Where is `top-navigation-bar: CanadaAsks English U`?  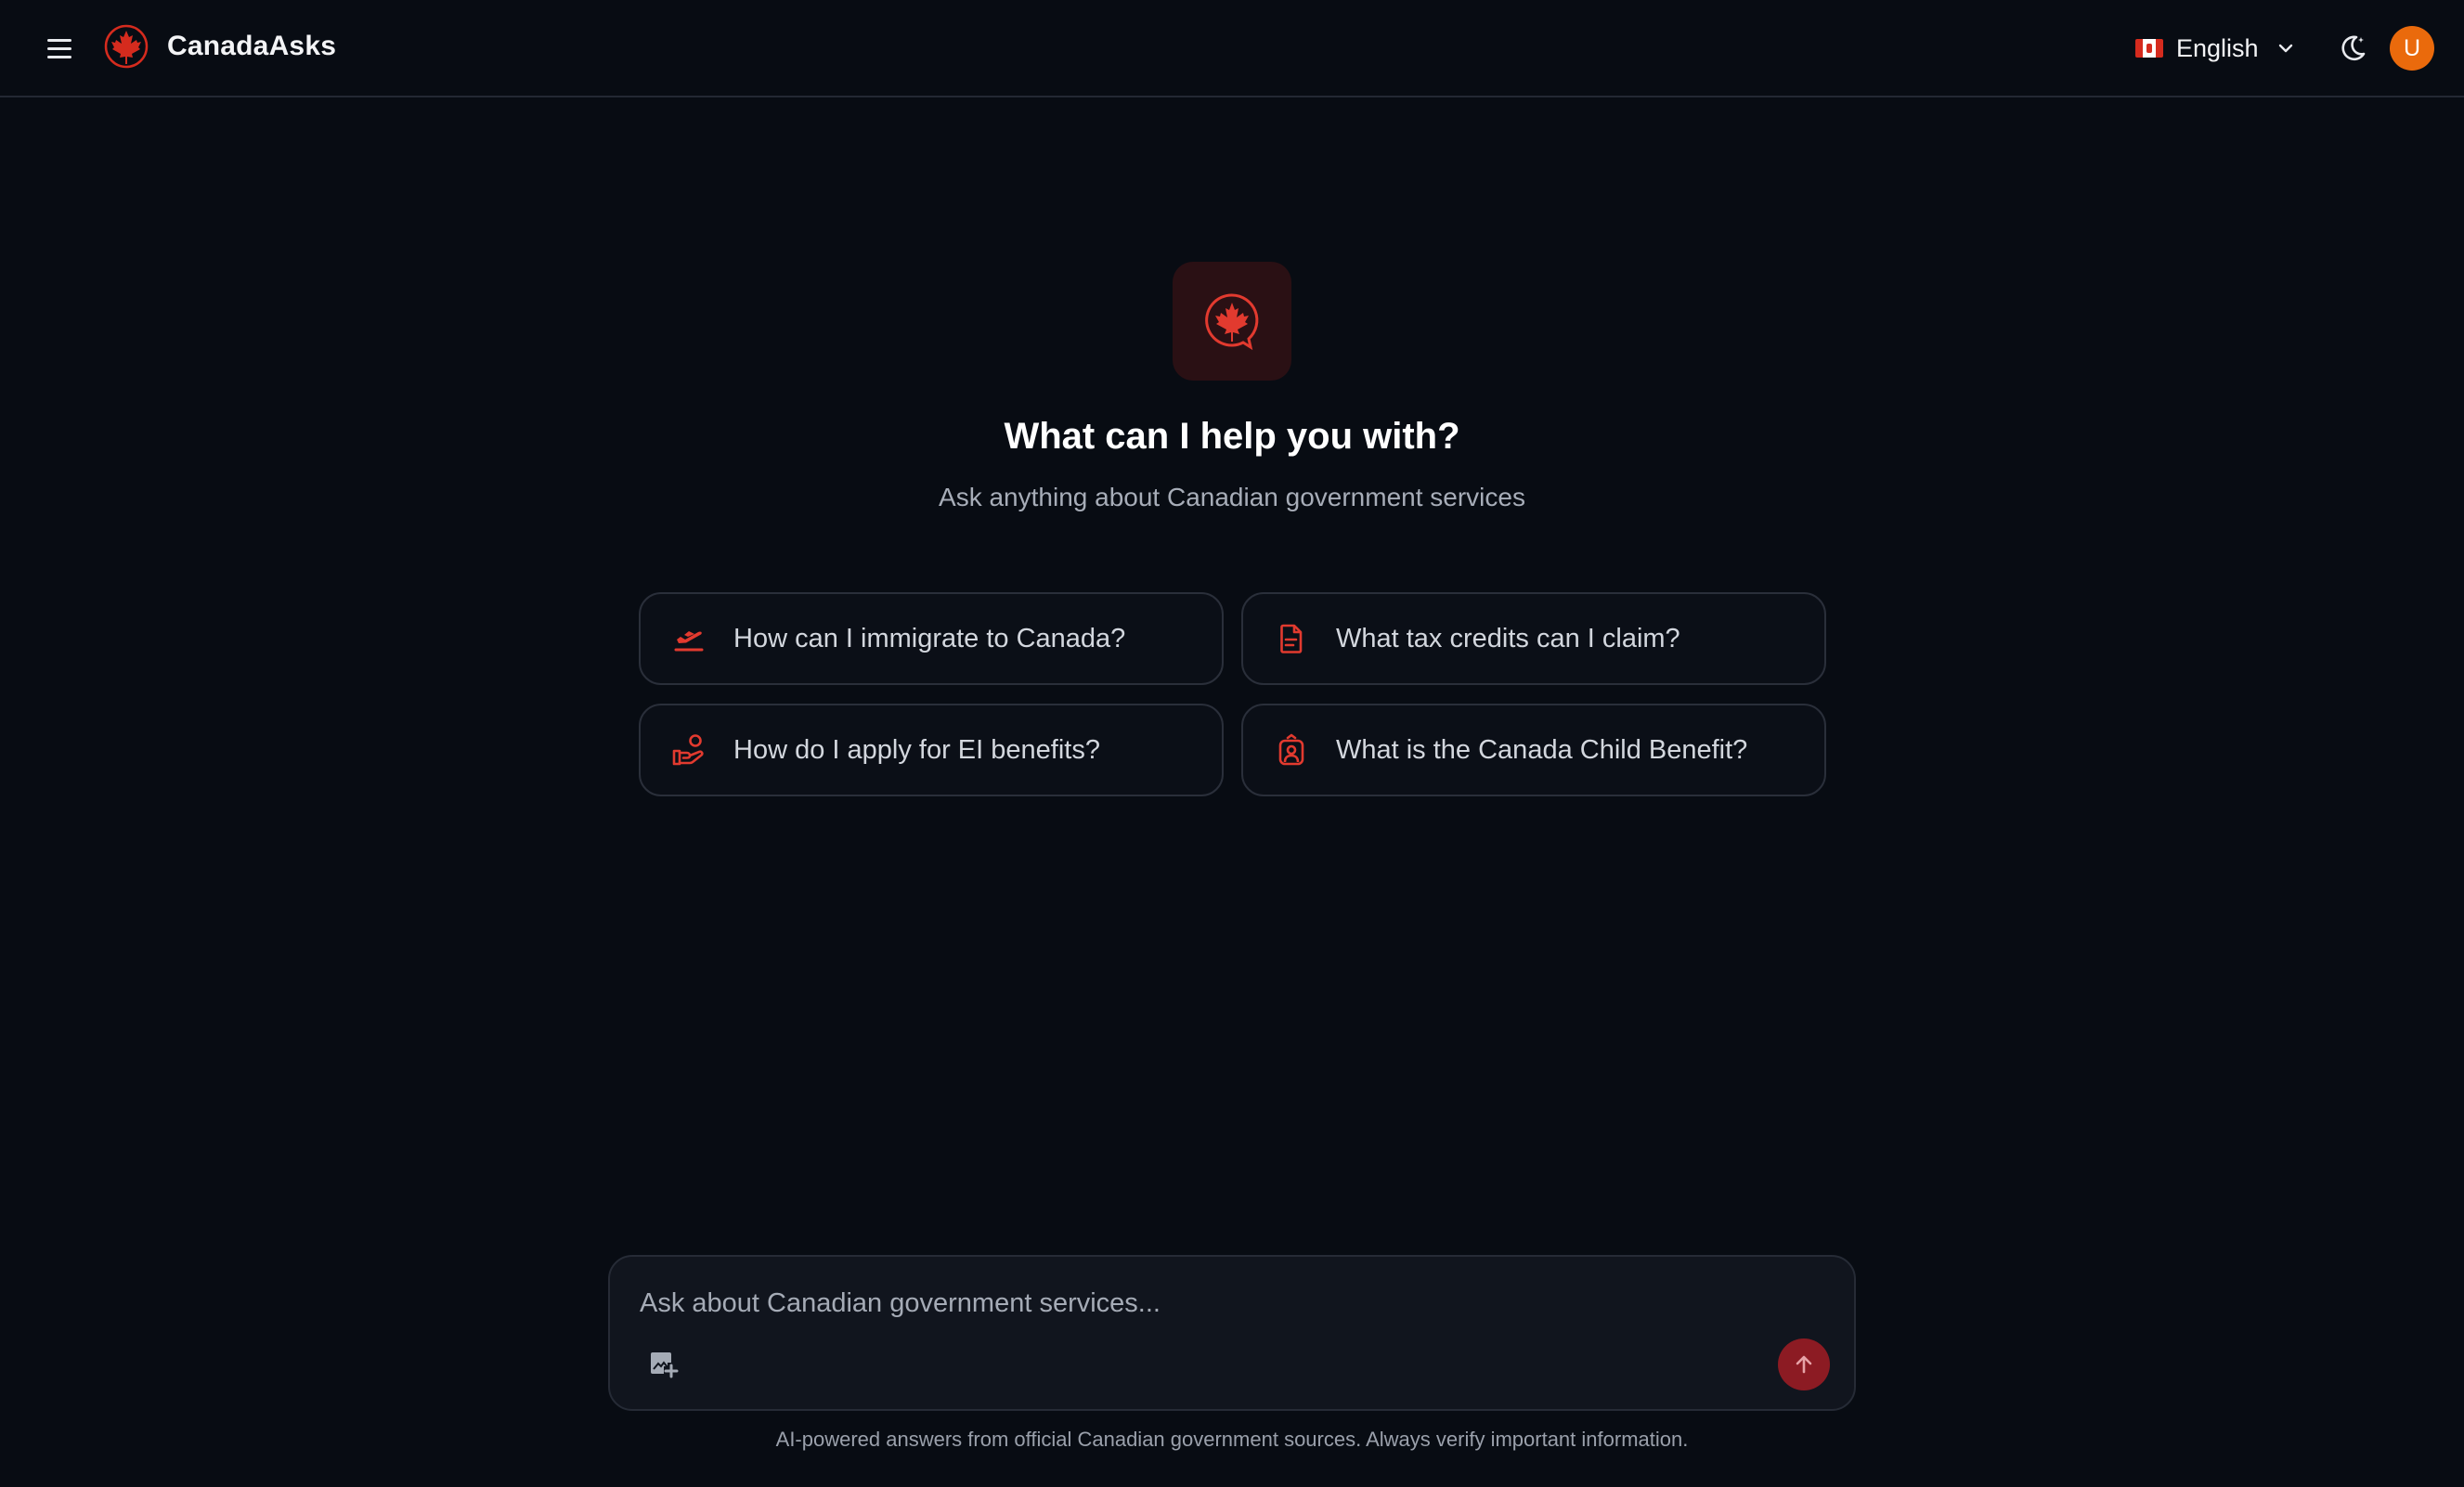
top-navigation-bar: CanadaAsks English U is located at coordinates (1232, 49).